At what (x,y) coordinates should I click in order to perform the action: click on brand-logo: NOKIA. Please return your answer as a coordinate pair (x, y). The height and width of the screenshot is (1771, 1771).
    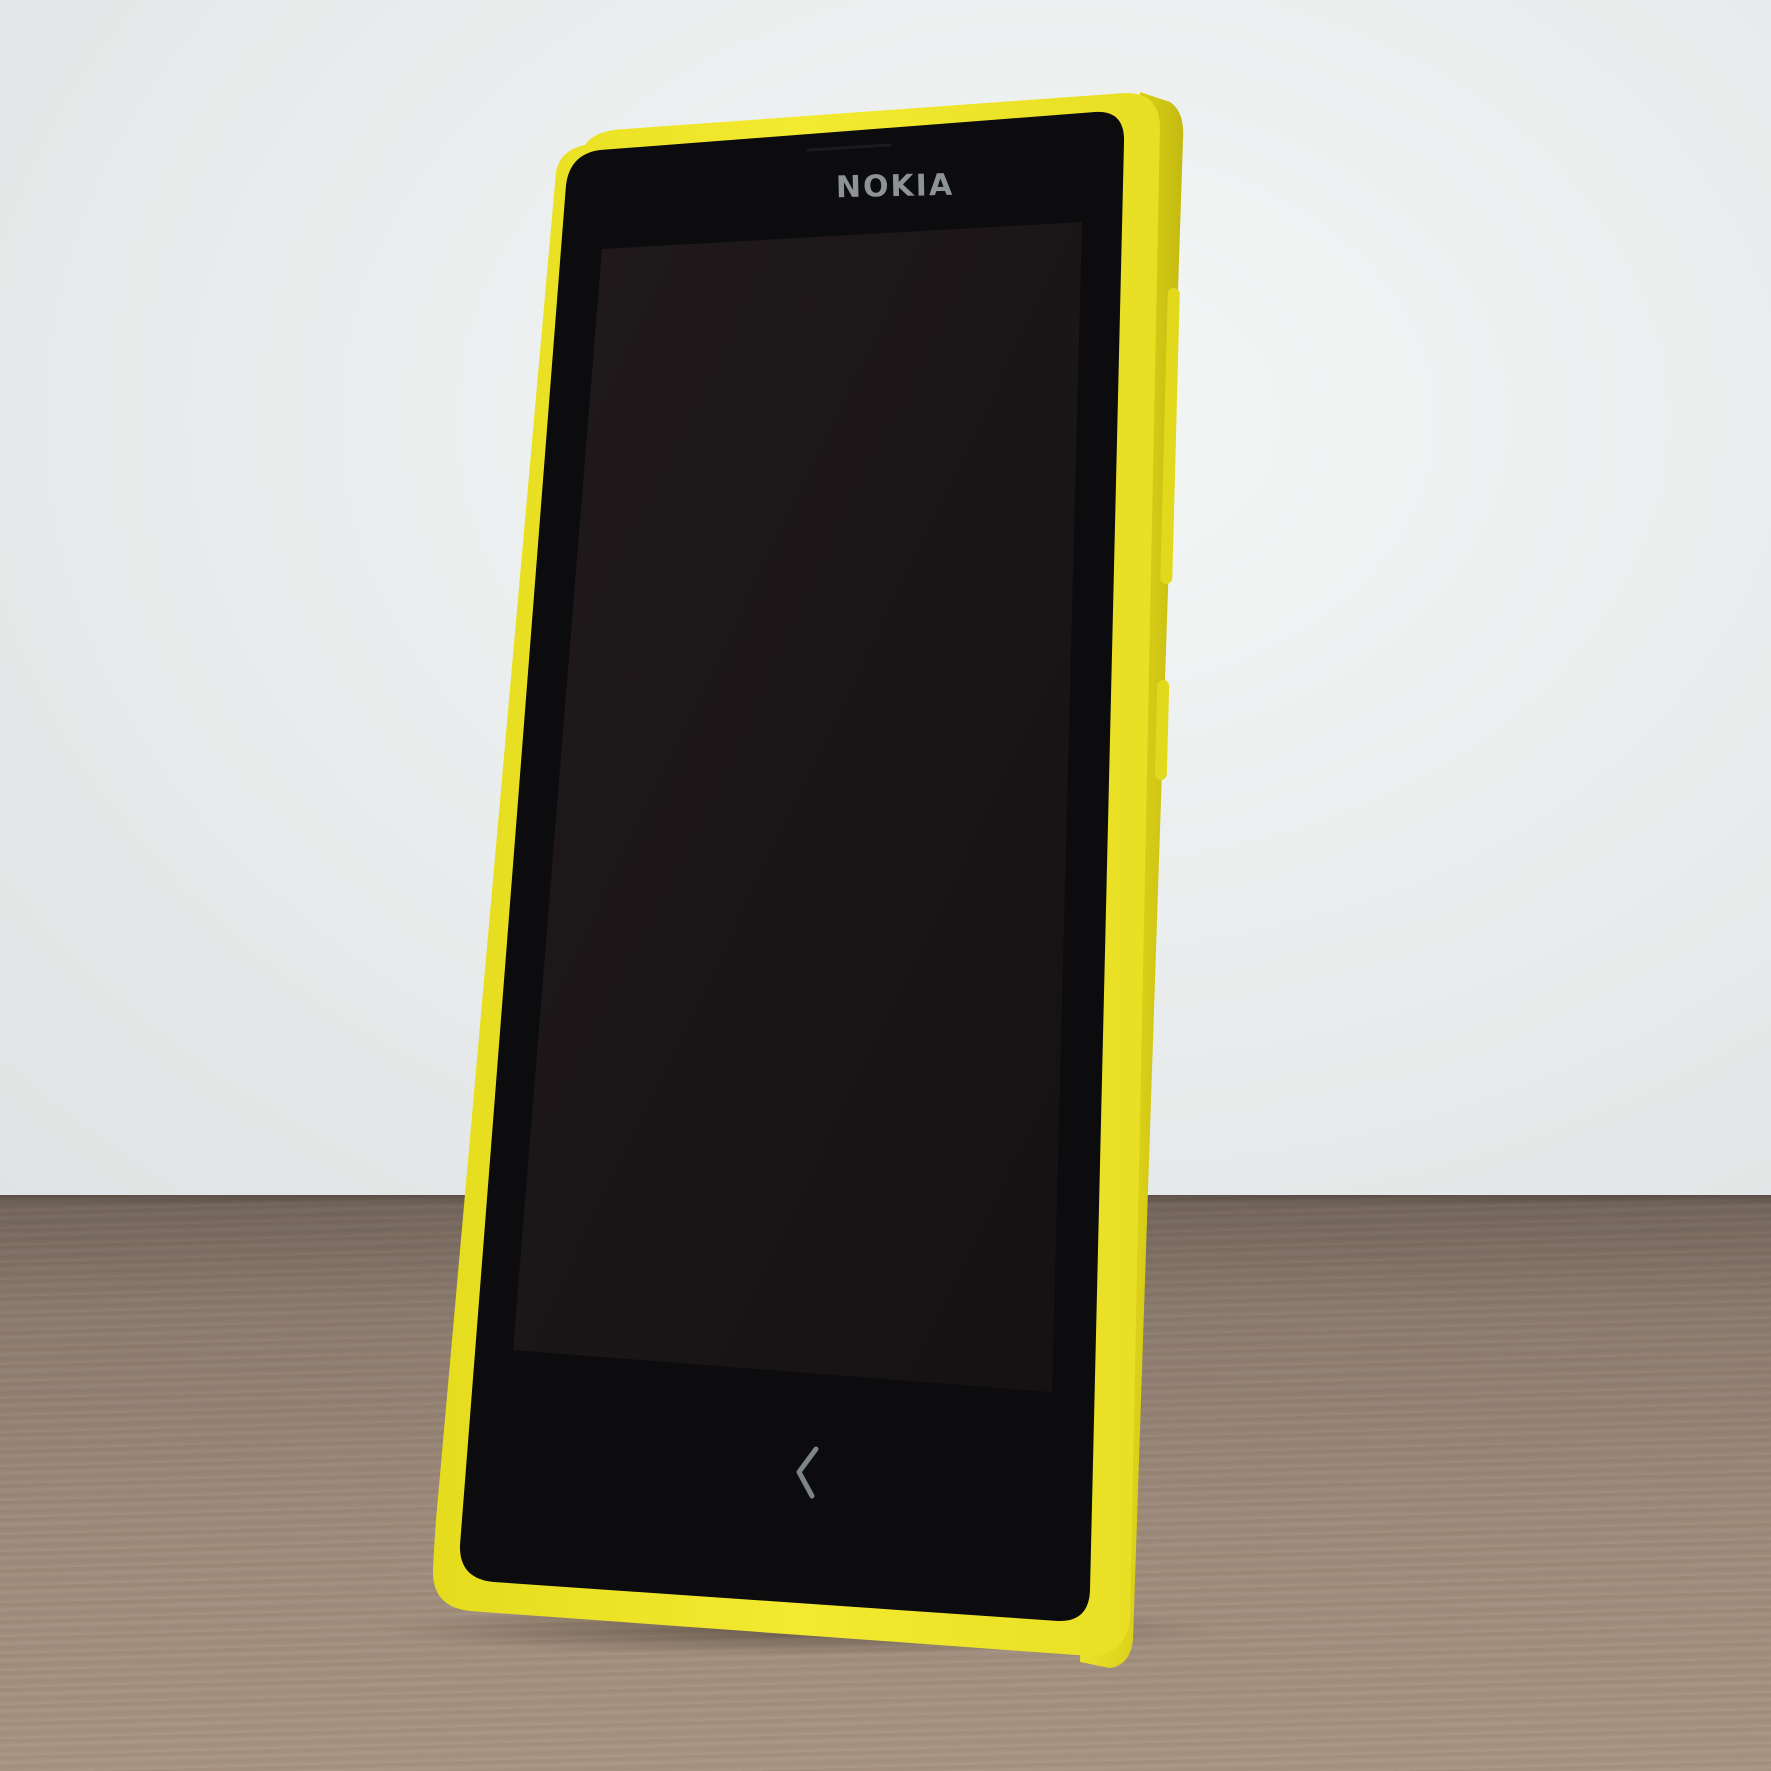
    Looking at the image, I should click on (895, 186).